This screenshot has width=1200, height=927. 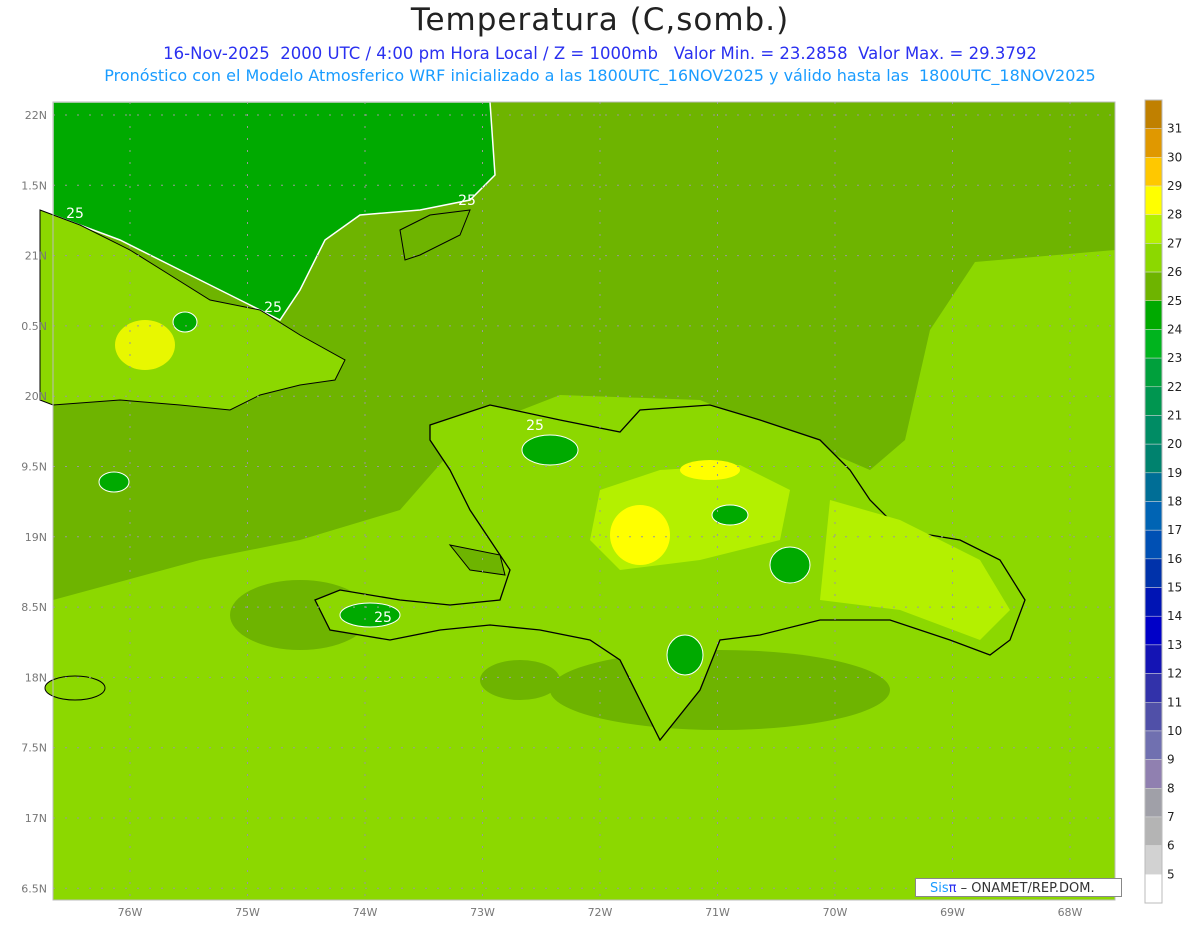 I want to click on colorbar-label: 16, so click(x=1174, y=559).